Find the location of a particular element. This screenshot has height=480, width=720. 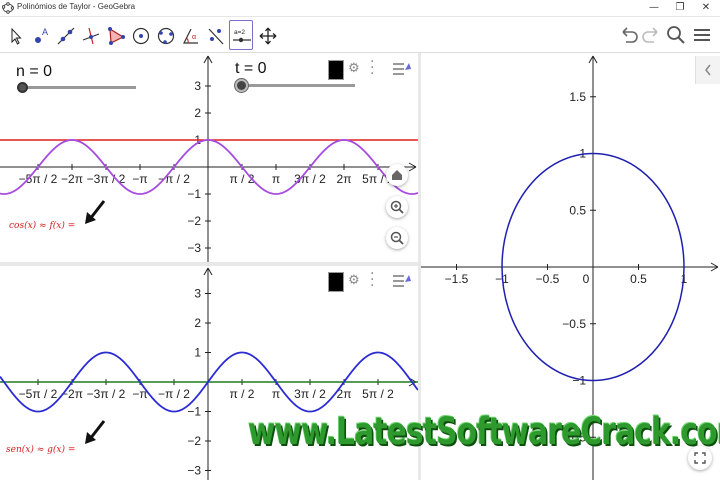

slider-tool-icon: a=2 is located at coordinates (242, 36).